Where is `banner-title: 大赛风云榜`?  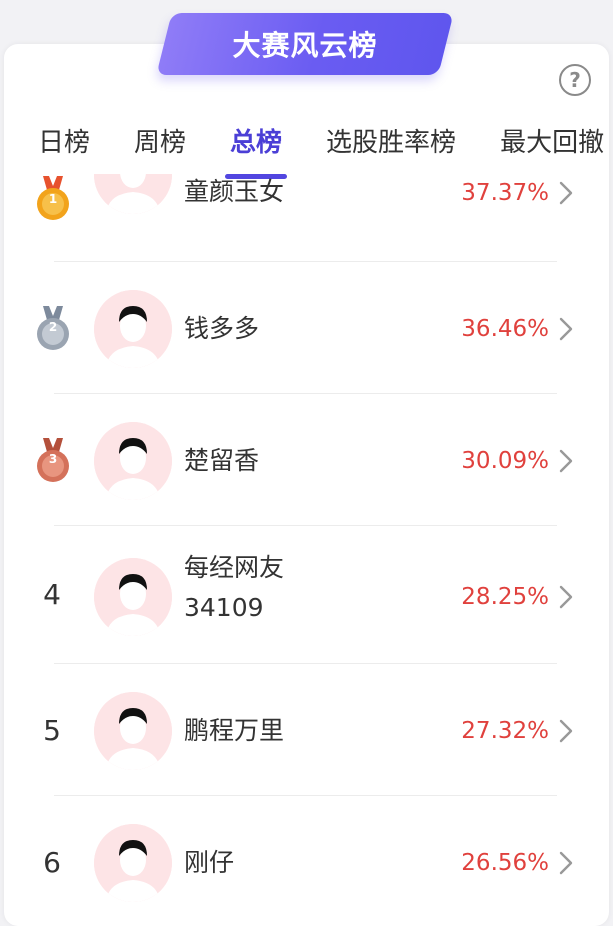 banner-title: 大赛风云榜 is located at coordinates (305, 45).